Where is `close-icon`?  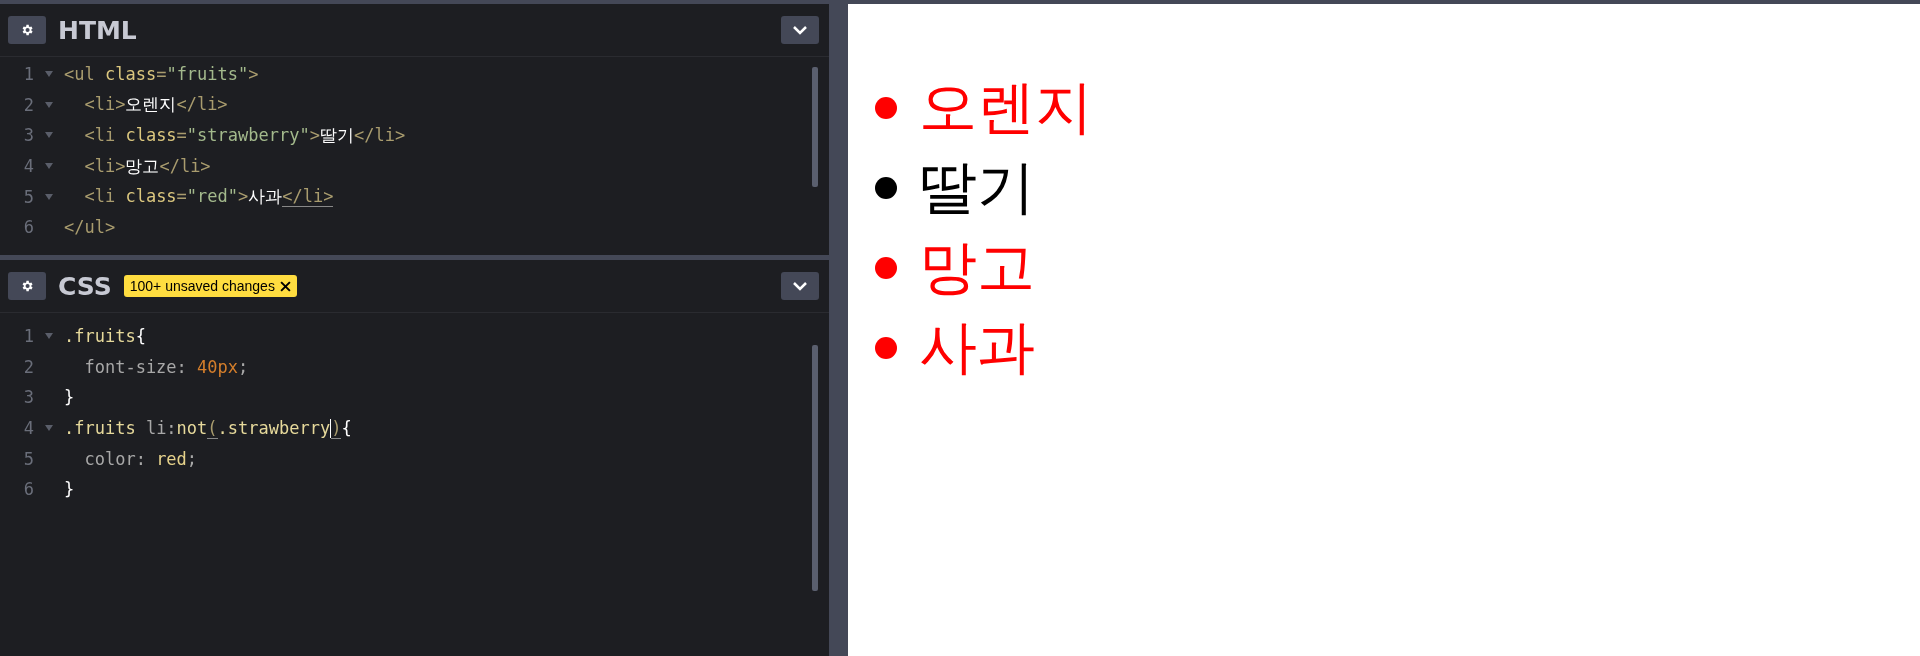 close-icon is located at coordinates (285, 286).